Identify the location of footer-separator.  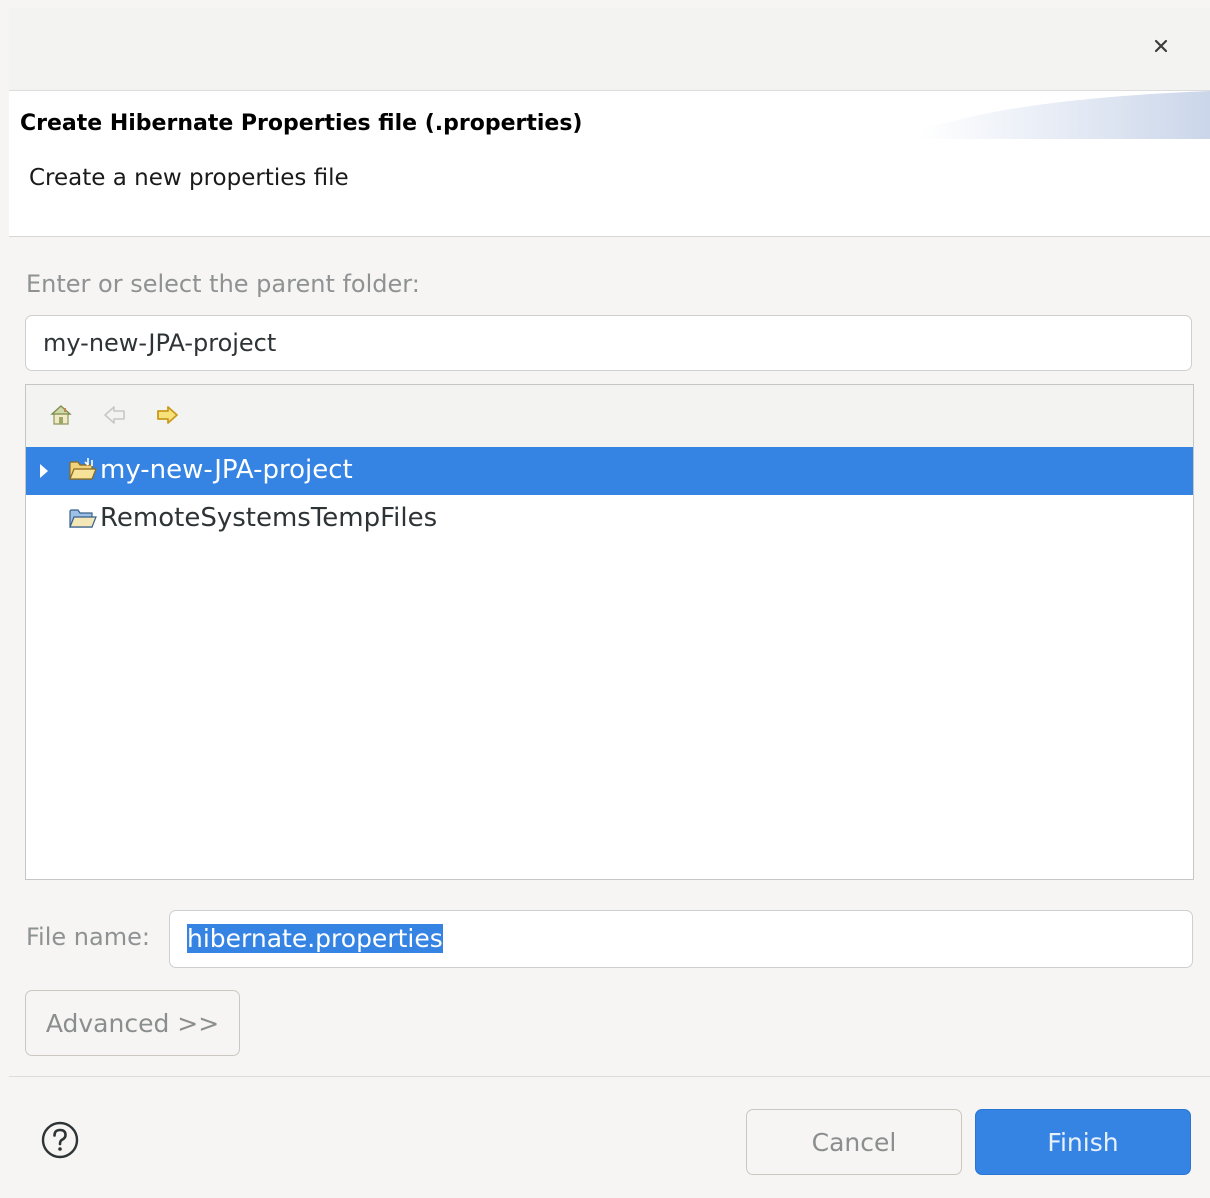
(609, 1076).